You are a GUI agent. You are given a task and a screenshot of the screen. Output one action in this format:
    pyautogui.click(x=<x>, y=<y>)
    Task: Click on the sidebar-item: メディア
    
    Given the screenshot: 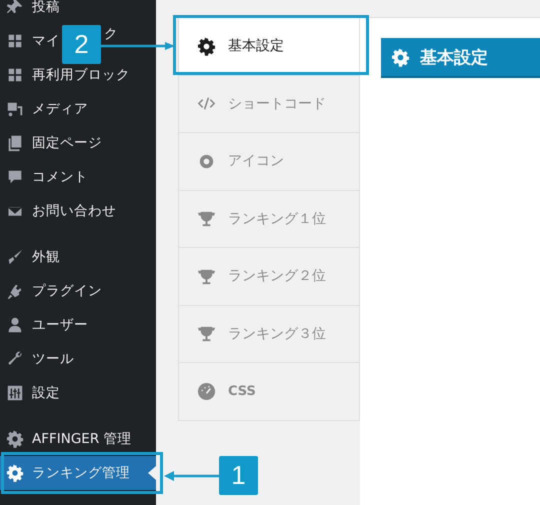 What is the action you would take?
    pyautogui.click(x=78, y=109)
    